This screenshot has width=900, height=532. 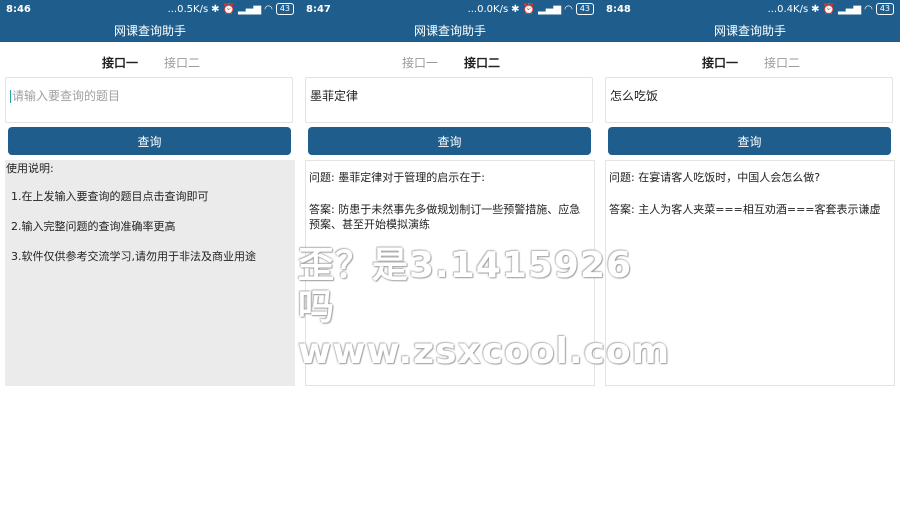 What do you see at coordinates (749, 100) in the screenshot?
I see `question-input: 怎么吃饭` at bounding box center [749, 100].